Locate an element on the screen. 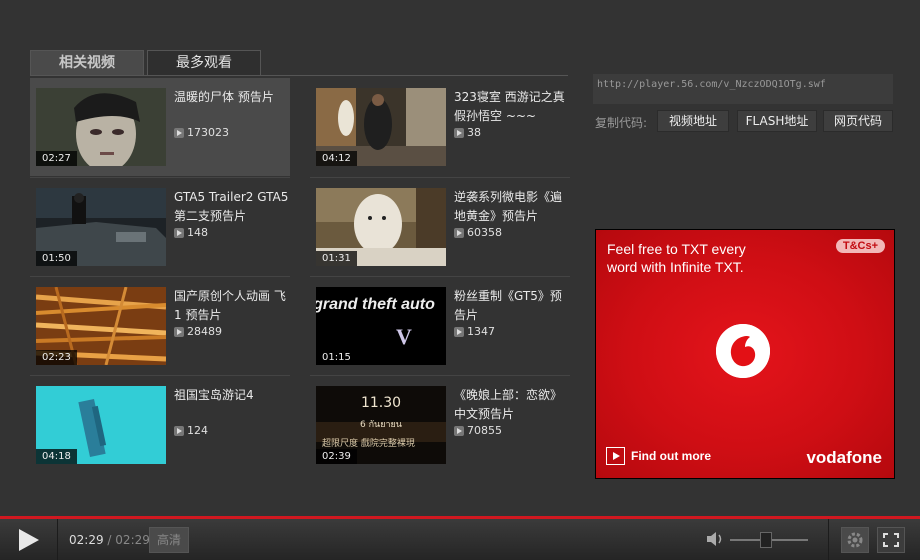 This screenshot has width=920, height=560. video-thumbnail: 02:23 is located at coordinates (101, 326).